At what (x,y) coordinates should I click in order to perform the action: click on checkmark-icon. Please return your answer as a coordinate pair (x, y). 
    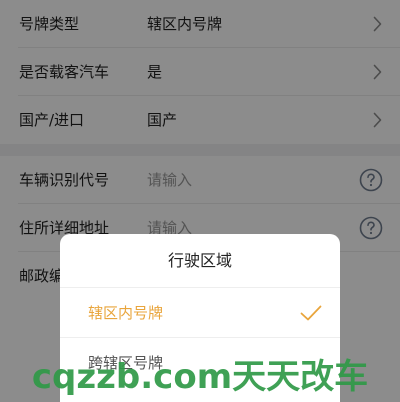
    Looking at the image, I should click on (311, 313).